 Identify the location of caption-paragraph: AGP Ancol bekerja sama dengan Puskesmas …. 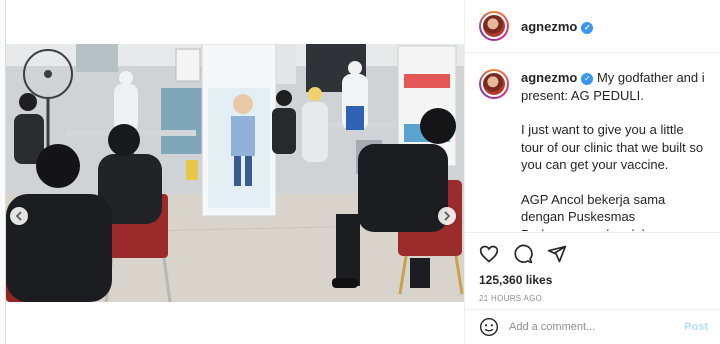
(602, 211).